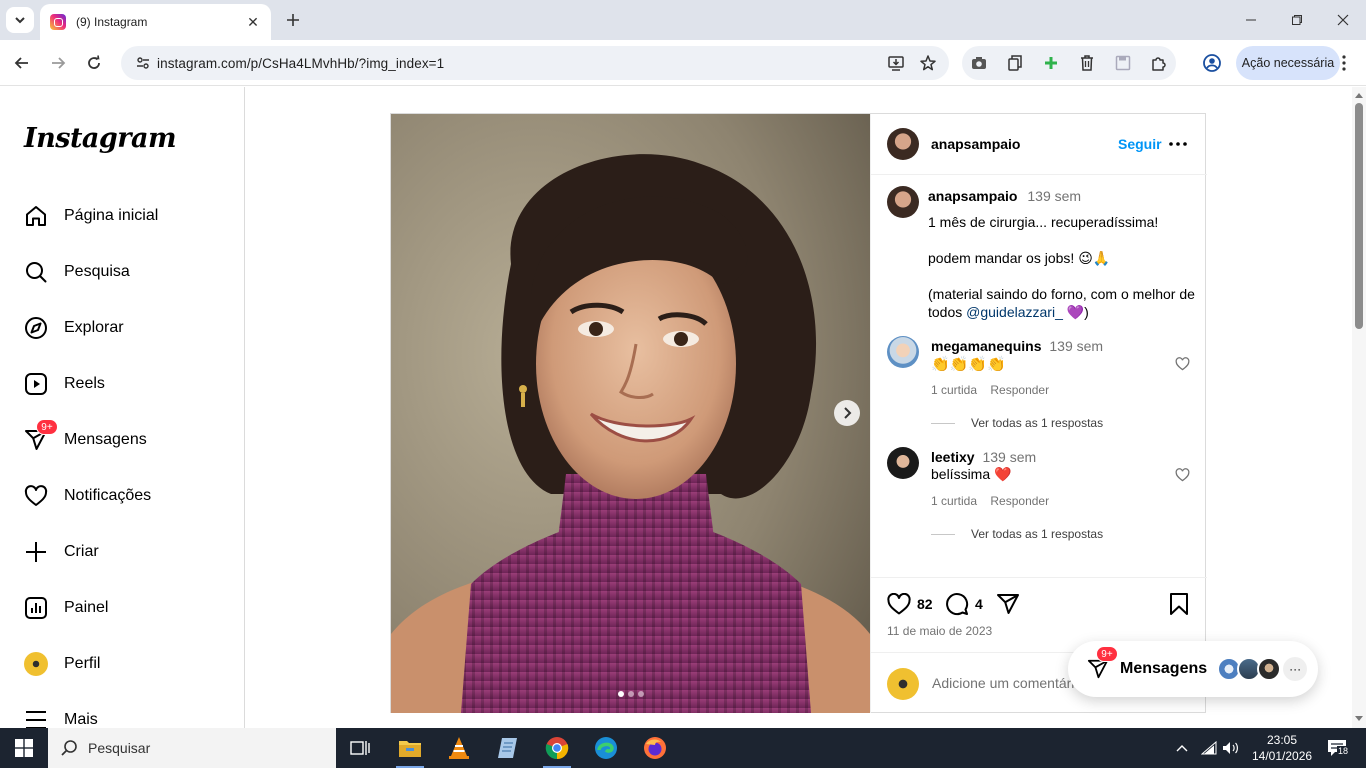 The height and width of the screenshot is (768, 1366). What do you see at coordinates (1359, 216) in the screenshot?
I see `scrollbar-thumb` at bounding box center [1359, 216].